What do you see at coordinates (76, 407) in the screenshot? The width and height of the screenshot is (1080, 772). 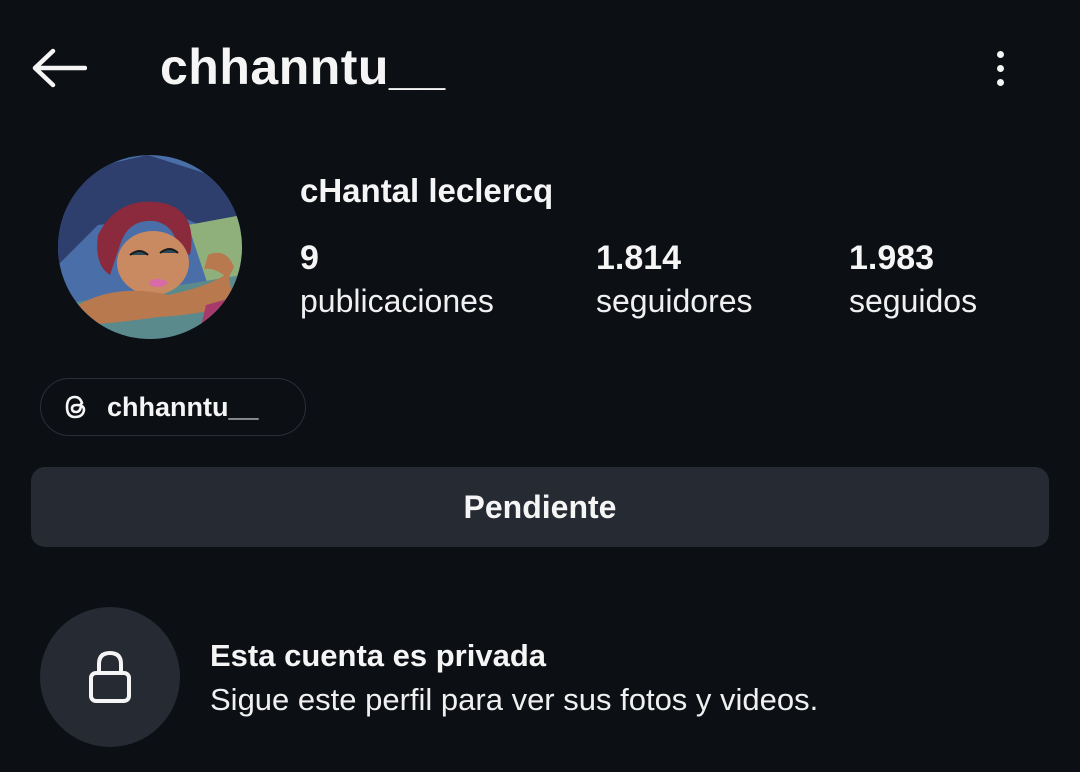 I see `threads-icon` at bounding box center [76, 407].